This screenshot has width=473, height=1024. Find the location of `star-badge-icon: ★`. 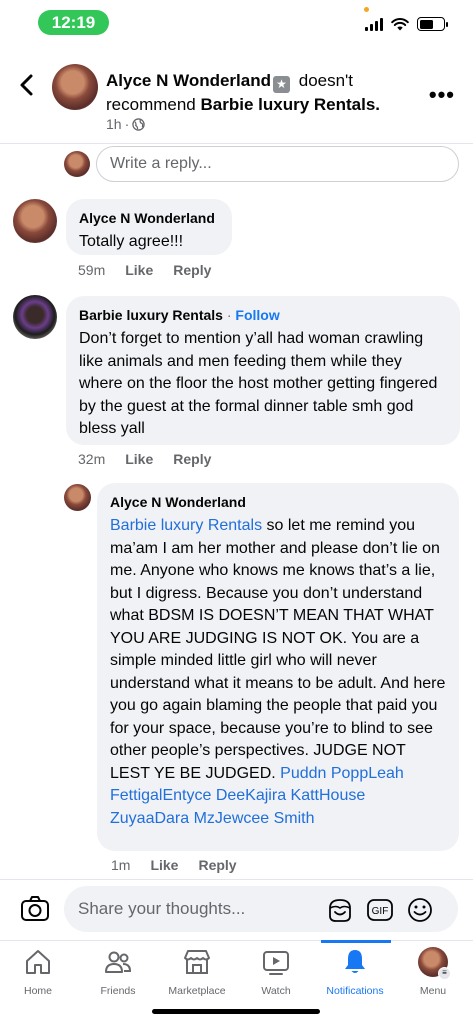

star-badge-icon: ★ is located at coordinates (281, 84).